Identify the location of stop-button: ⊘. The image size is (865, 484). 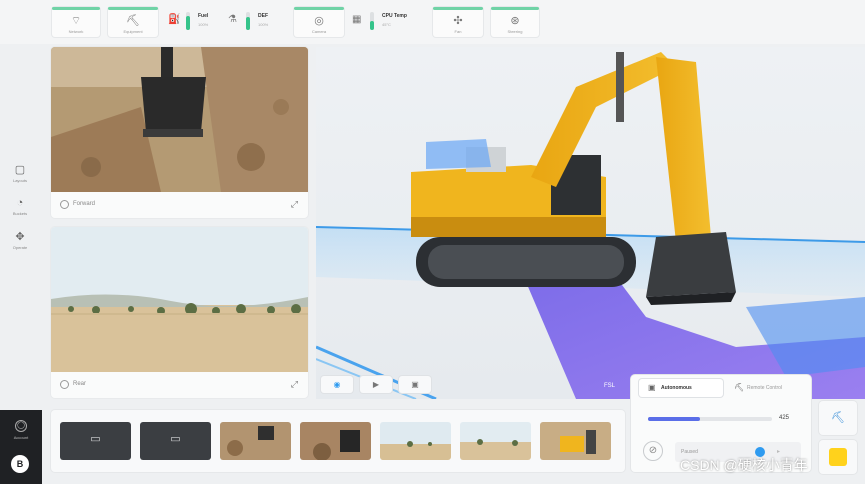
(653, 451).